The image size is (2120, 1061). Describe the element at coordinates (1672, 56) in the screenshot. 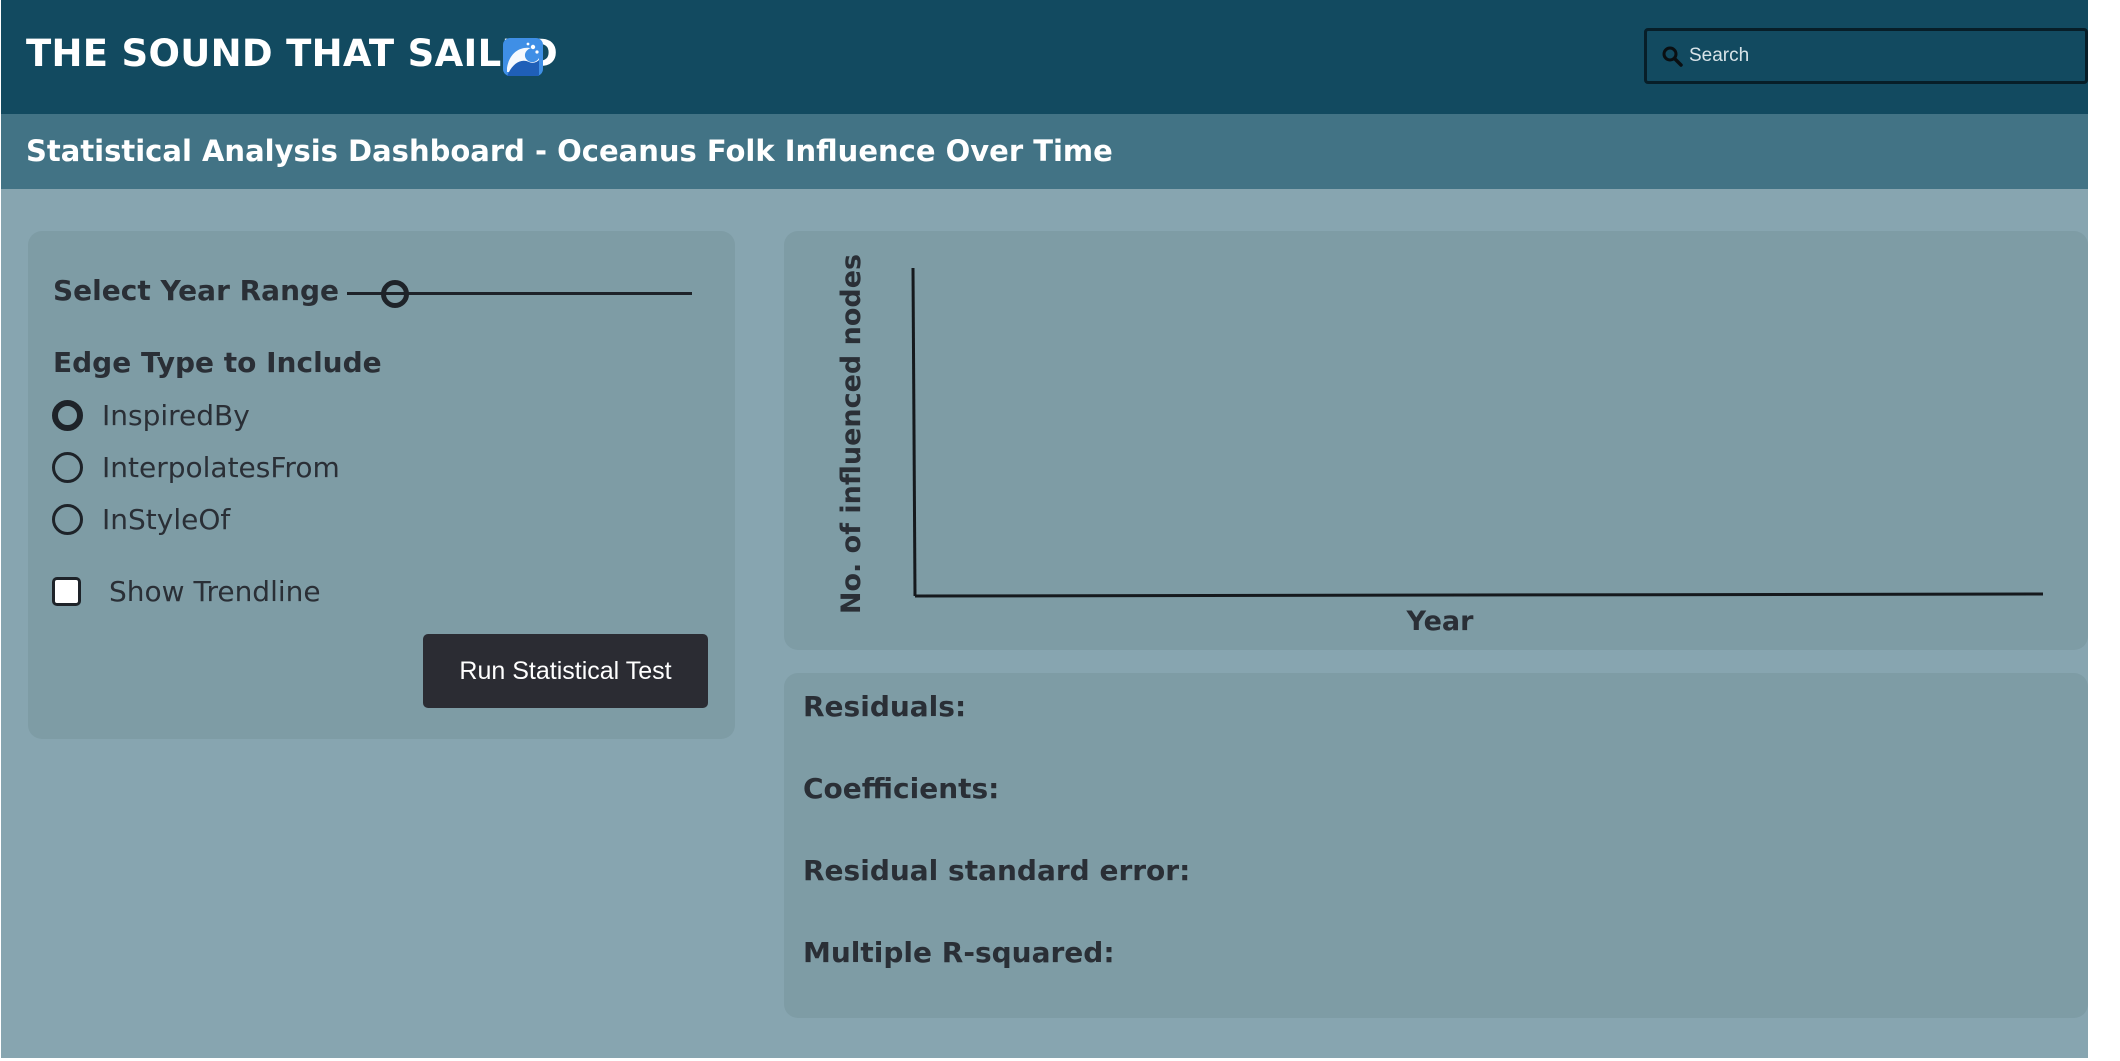

I see `search-icon` at that location.